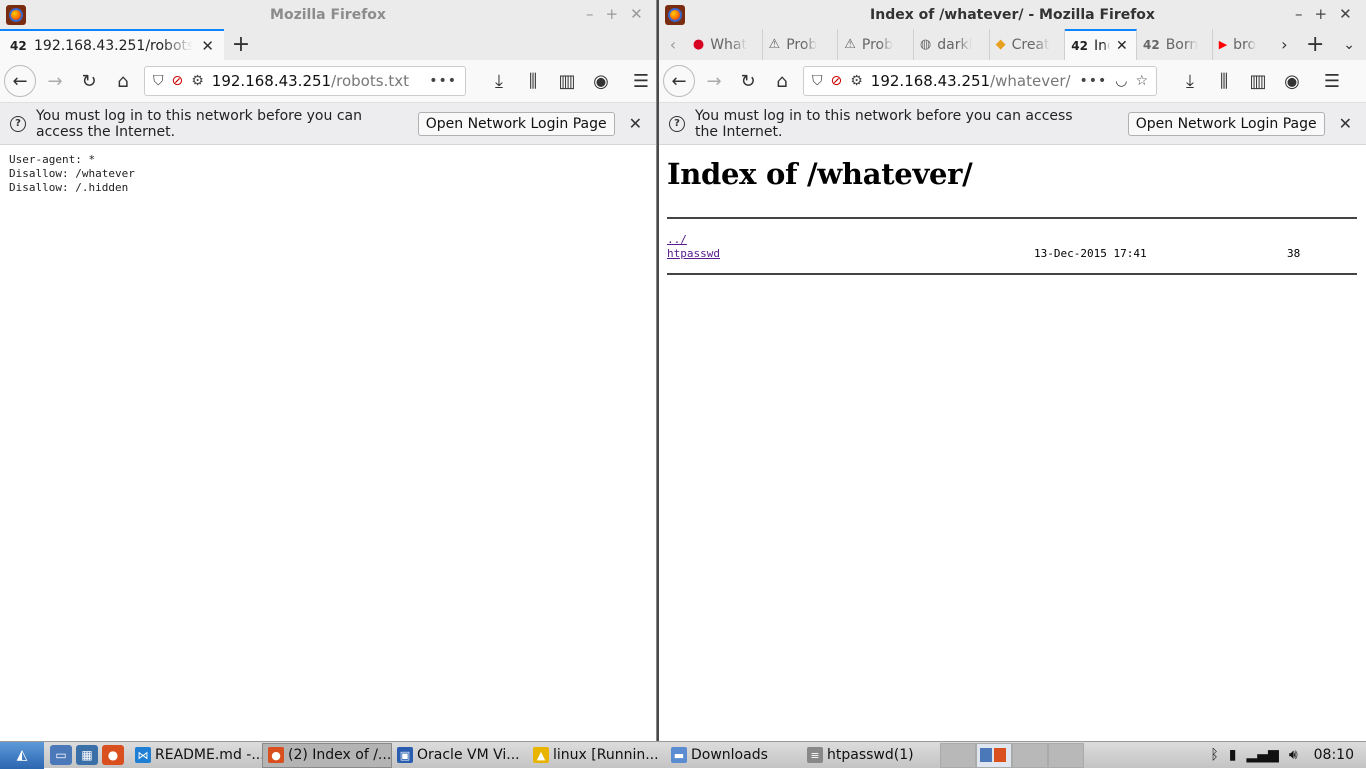 This screenshot has height=769, width=1366. What do you see at coordinates (1294, 253) in the screenshot?
I see `file-size: 38` at bounding box center [1294, 253].